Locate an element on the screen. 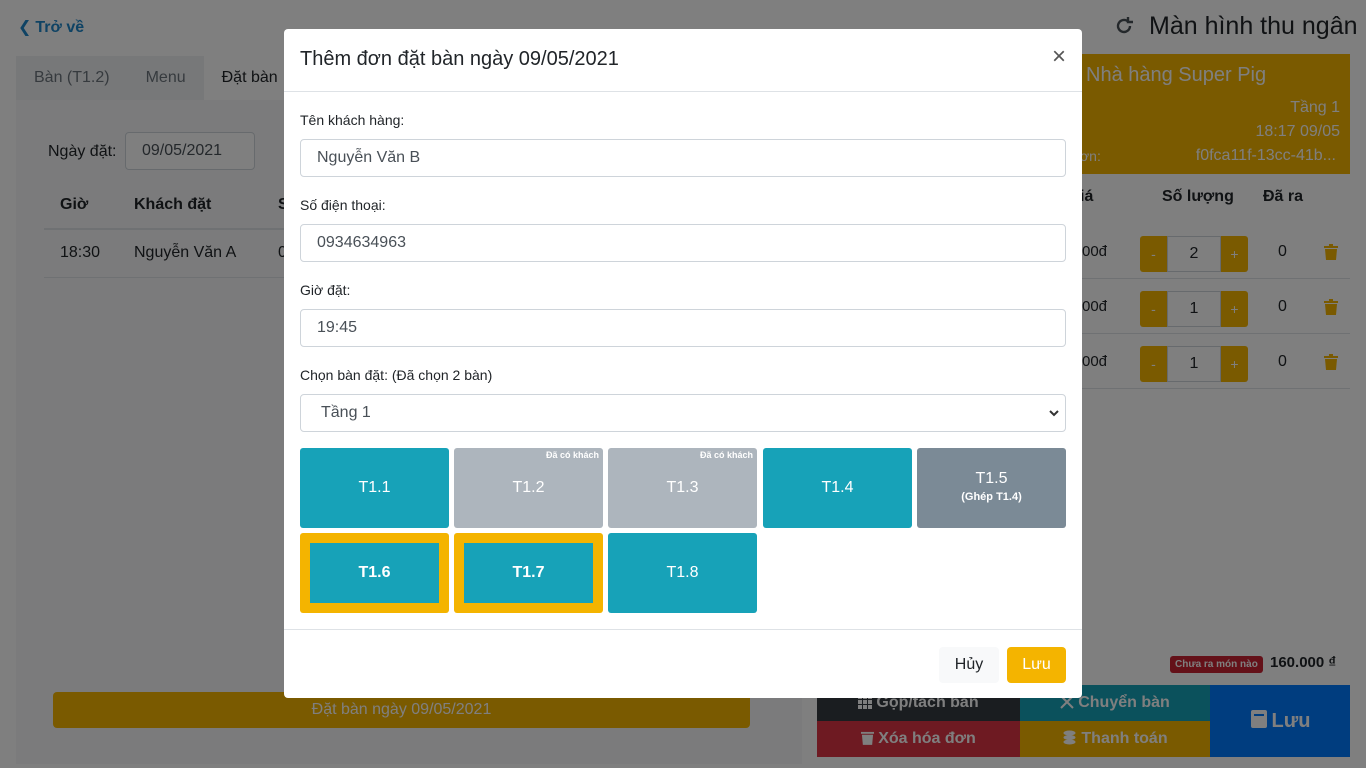 This screenshot has width=1366, height=768. phone-input: 0934634963 is located at coordinates (683, 243).